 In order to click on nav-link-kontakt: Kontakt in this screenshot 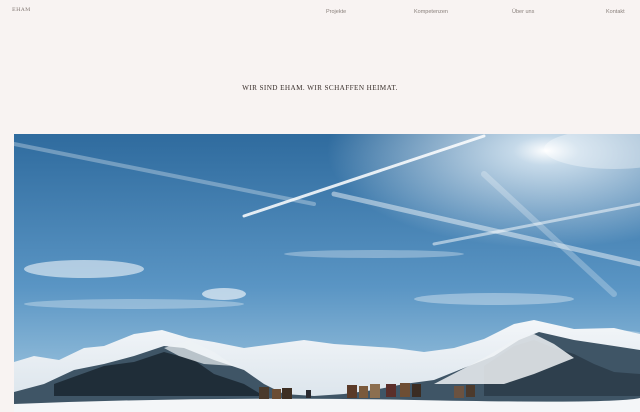, I will do `click(615, 12)`.